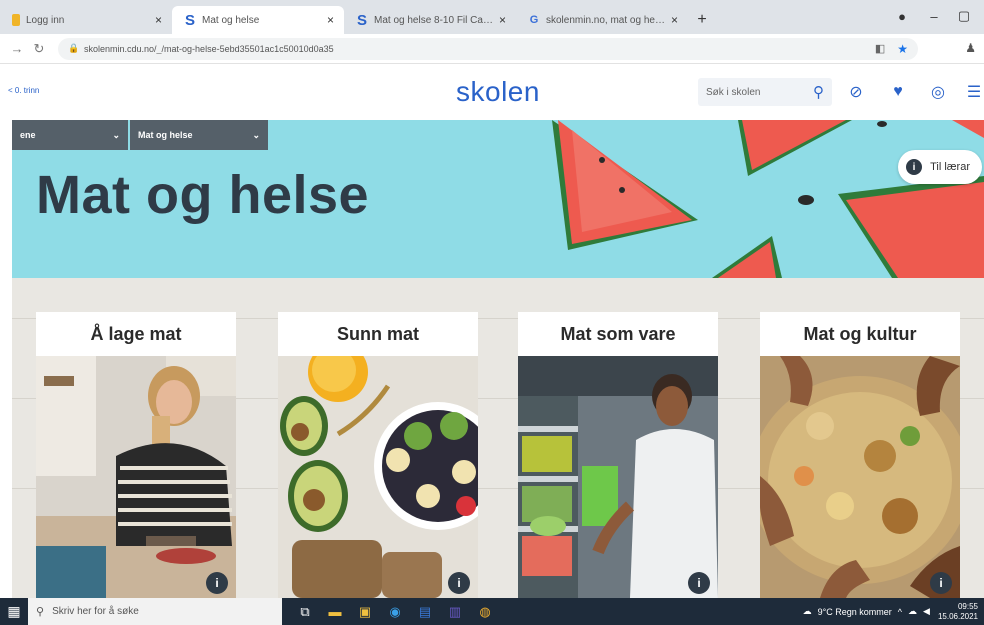 The height and width of the screenshot is (625, 984). I want to click on teacher-button: i Til lærar, so click(940, 167).